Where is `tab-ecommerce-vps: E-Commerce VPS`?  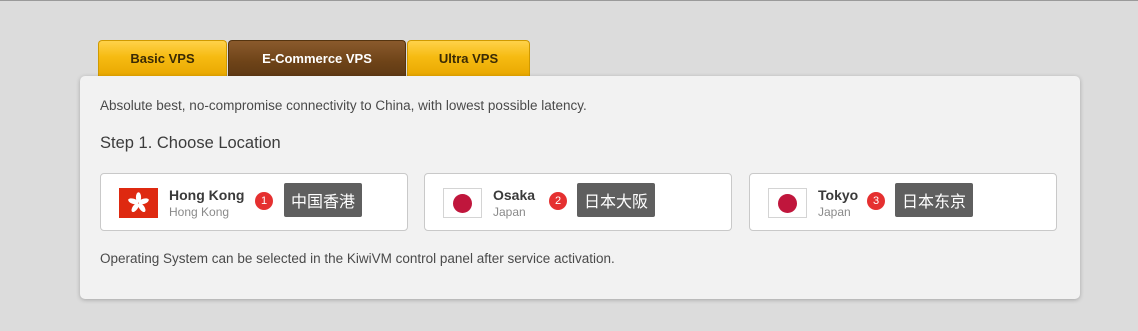 tab-ecommerce-vps: E-Commerce VPS is located at coordinates (317, 58).